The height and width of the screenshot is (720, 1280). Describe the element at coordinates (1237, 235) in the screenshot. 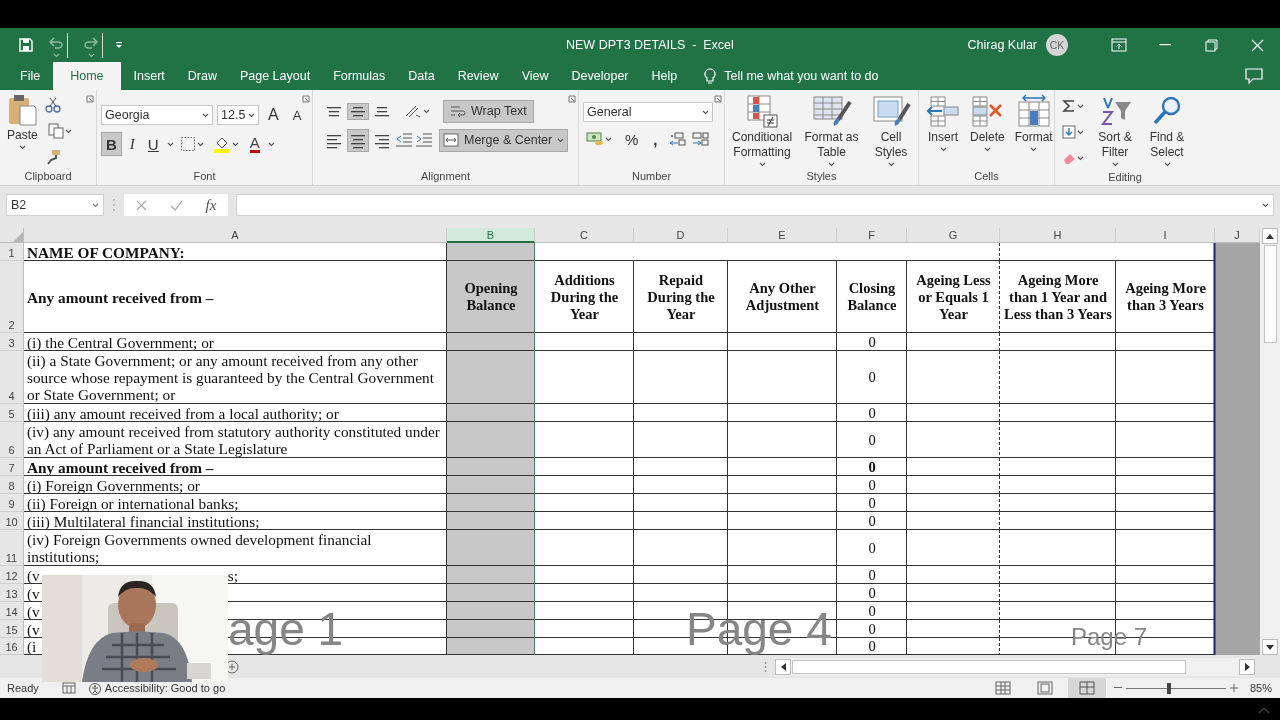

I see `column-header: J` at that location.